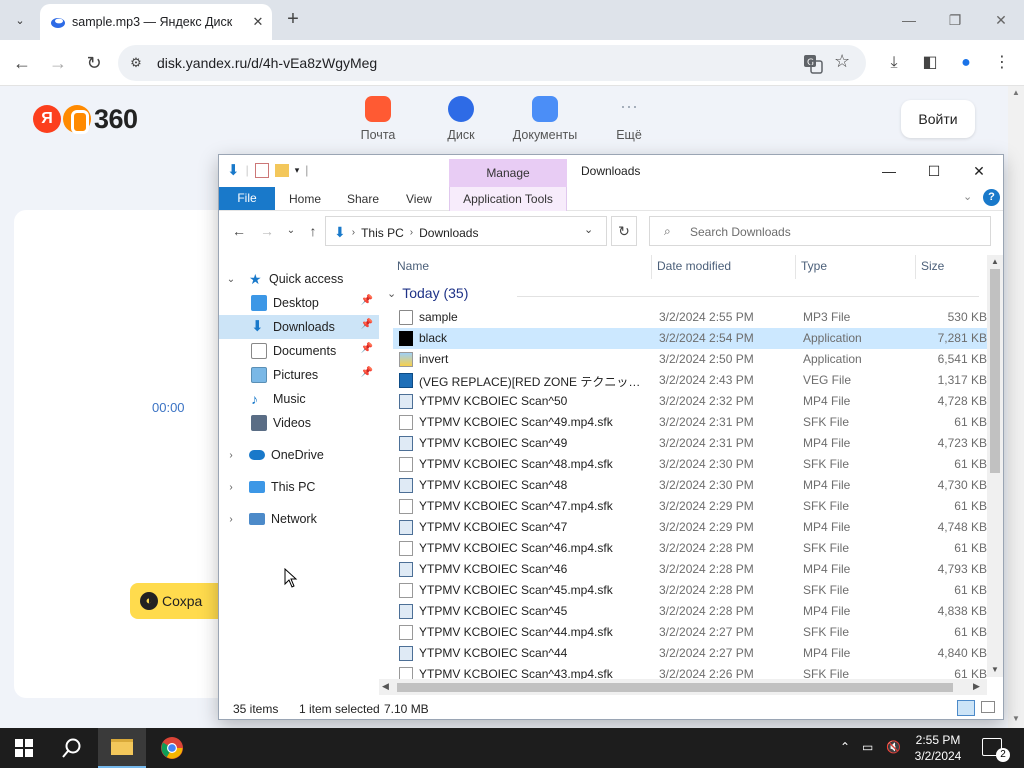  Describe the element at coordinates (690, 338) in the screenshot. I see `file-row: black 3/2/2024 2:54 PM Application 7,281 KB` at that location.